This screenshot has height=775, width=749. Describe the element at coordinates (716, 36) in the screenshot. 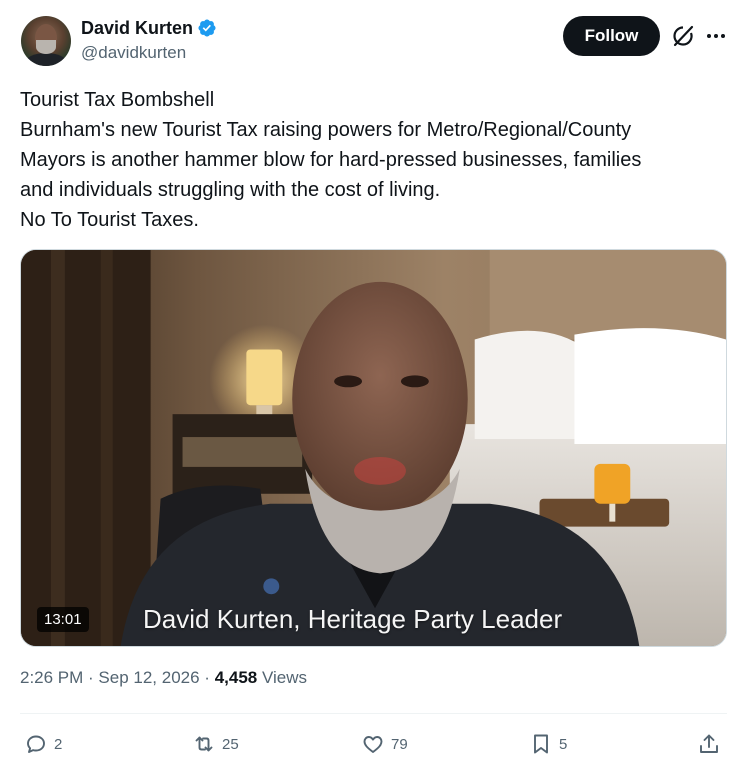

I see `more-icon` at that location.